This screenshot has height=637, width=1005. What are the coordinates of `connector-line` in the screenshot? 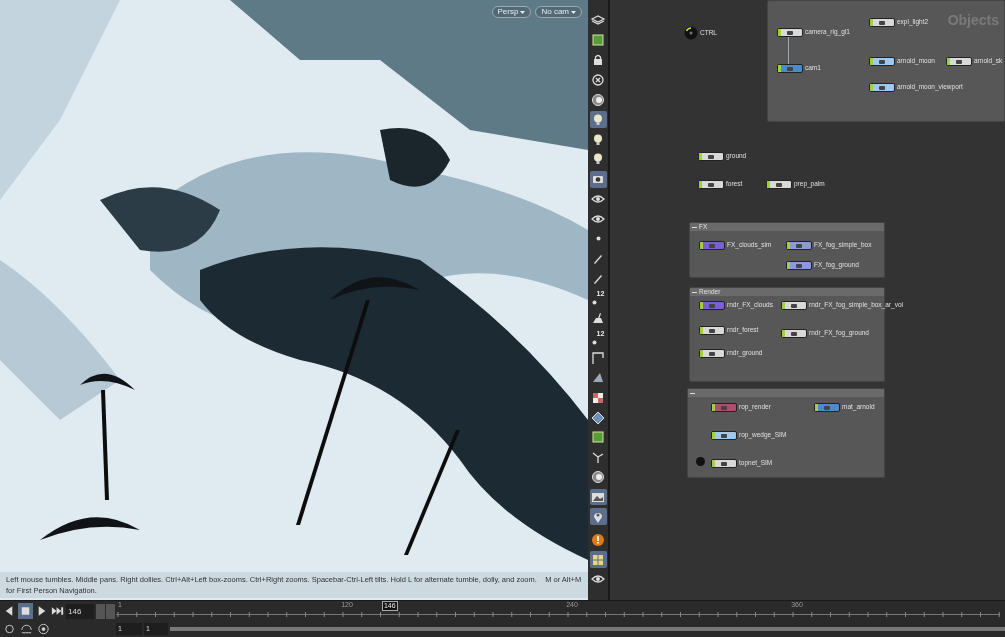 It's located at (788, 50).